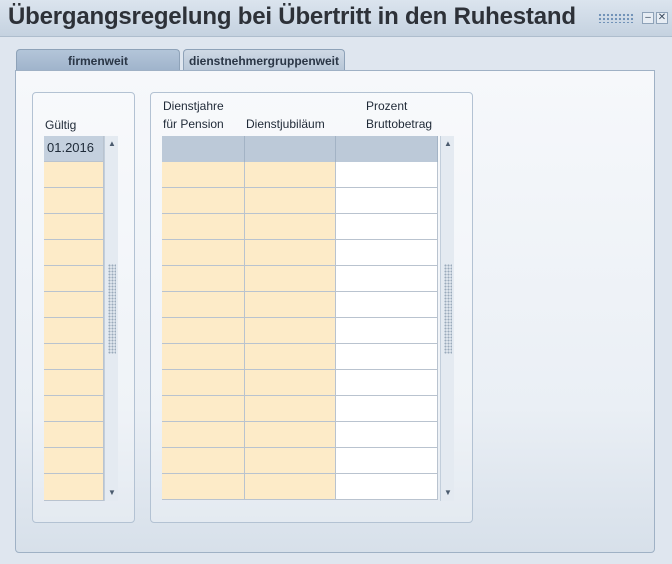  Describe the element at coordinates (616, 18) in the screenshot. I see `grip-handle-icon` at that location.